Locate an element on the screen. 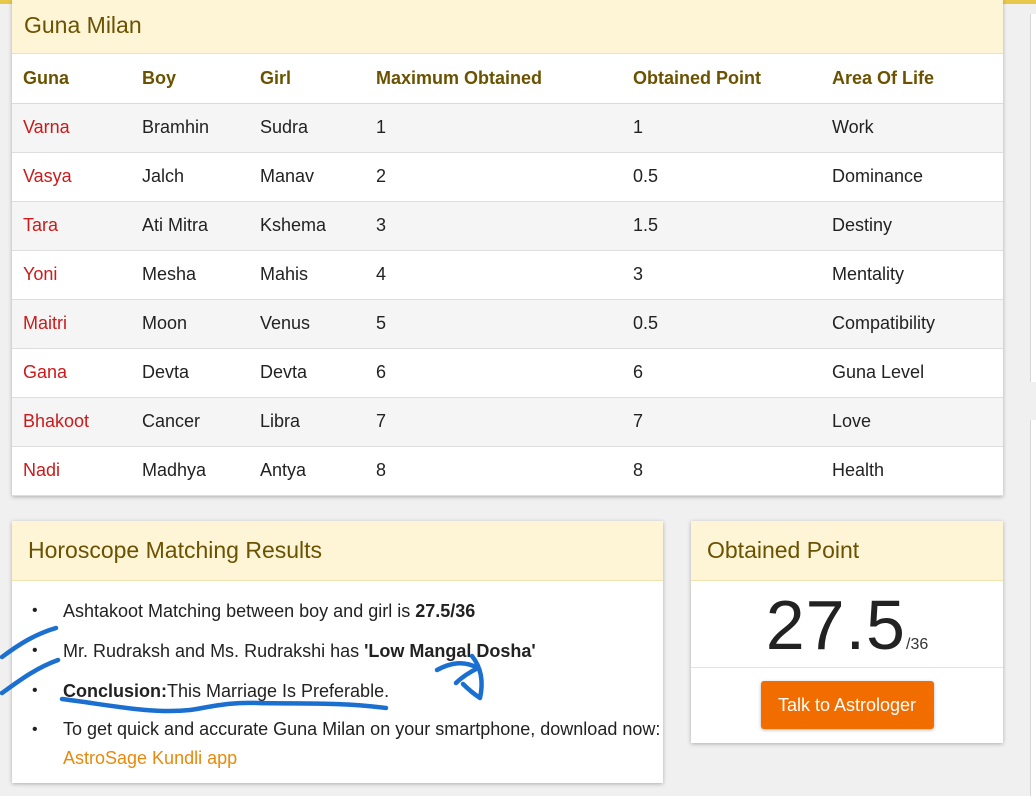 This screenshot has height=796, width=1036. girl-cell: Antya is located at coordinates (307, 471).